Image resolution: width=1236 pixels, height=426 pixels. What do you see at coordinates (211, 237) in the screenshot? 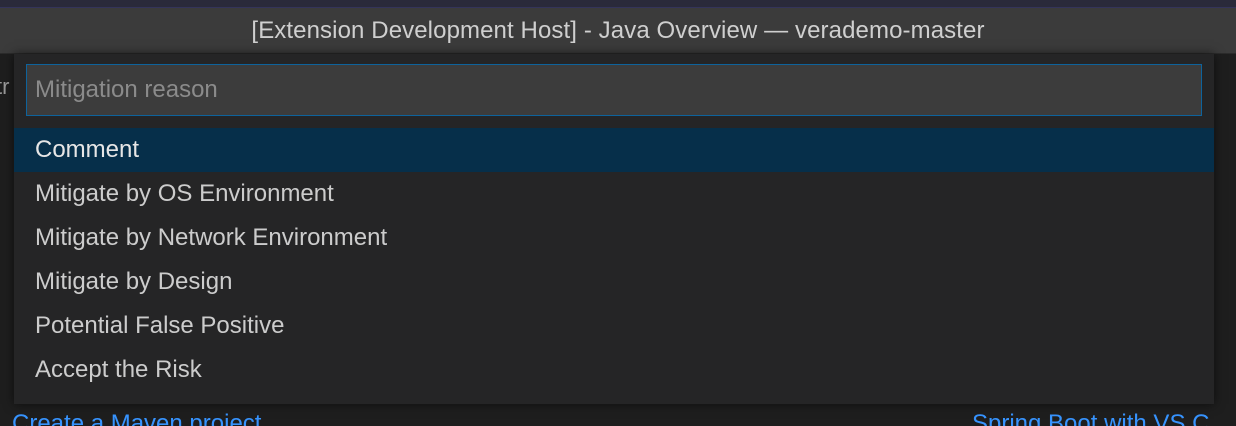
I see `quick-pick-item-label: Mitigate by Network Environment` at bounding box center [211, 237].